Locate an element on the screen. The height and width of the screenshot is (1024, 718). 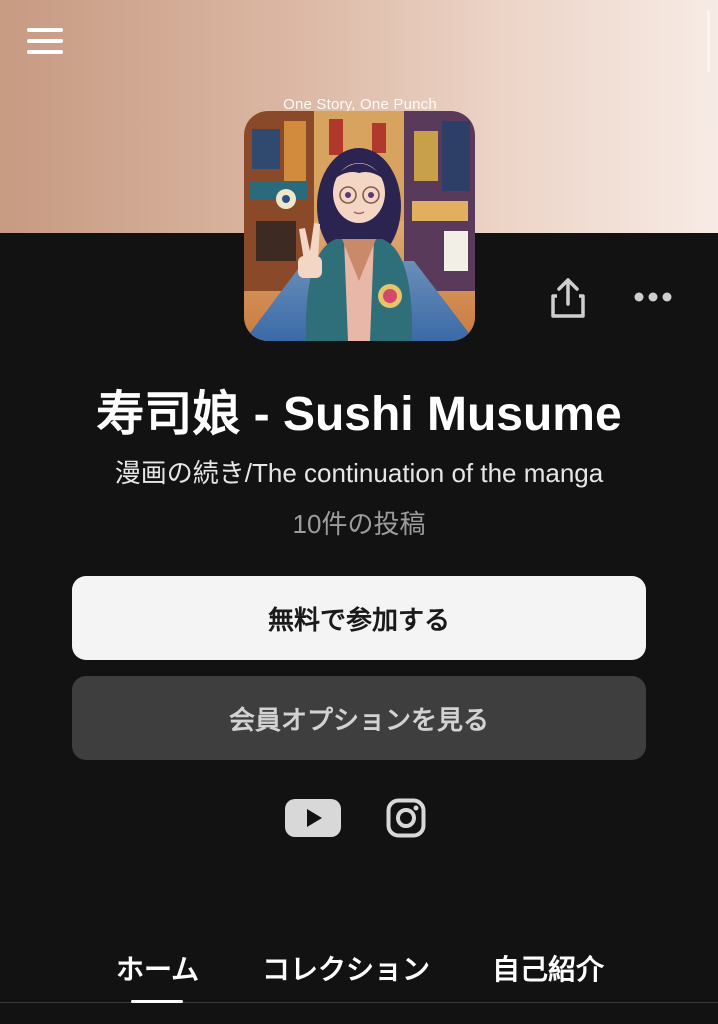
hamburger-menu-icon is located at coordinates (45, 41).